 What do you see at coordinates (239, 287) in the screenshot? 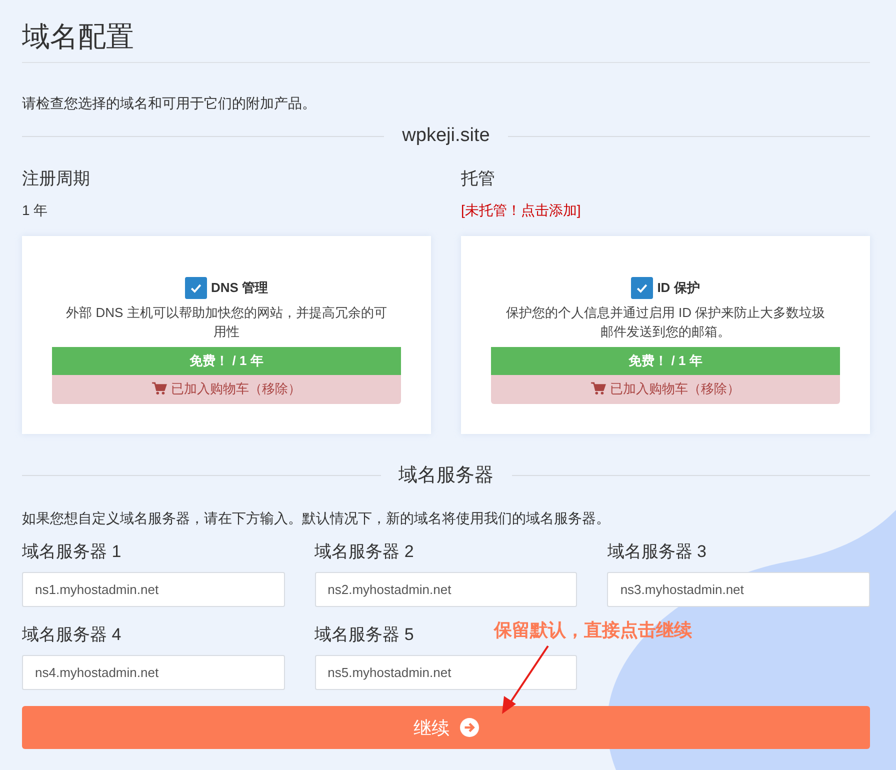
I see `addon-title: DNS 管理` at bounding box center [239, 287].